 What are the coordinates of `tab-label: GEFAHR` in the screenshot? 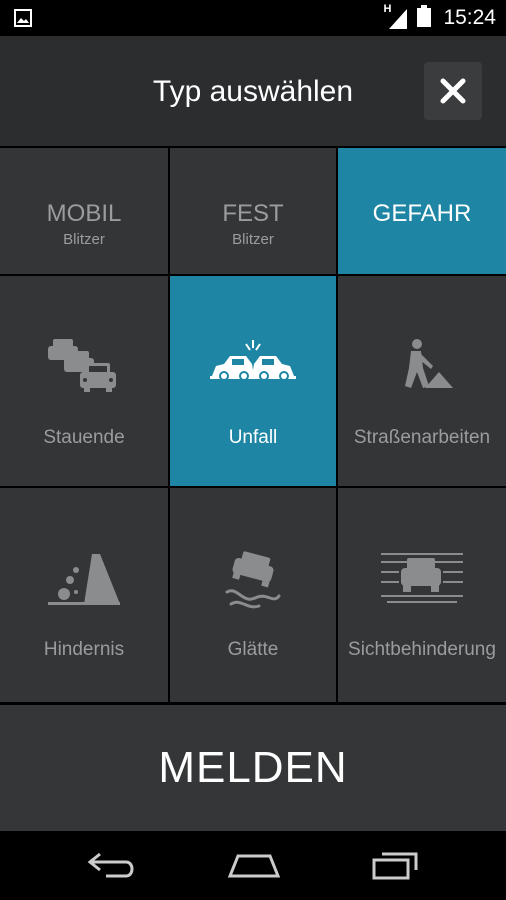 It's located at (422, 213).